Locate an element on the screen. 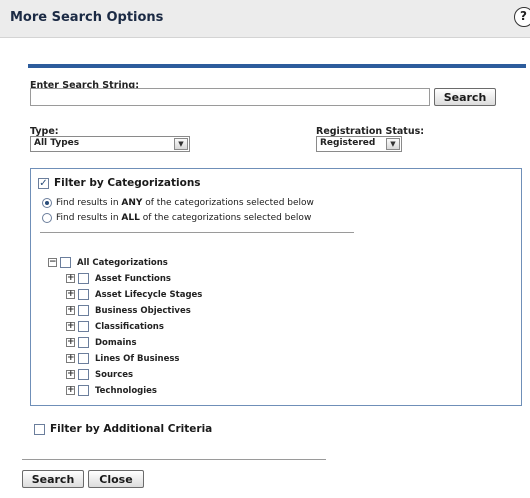 The width and height of the screenshot is (530, 498). tree-label-asset-lifecycle-stages: Asset Lifecycle Stages is located at coordinates (149, 295).